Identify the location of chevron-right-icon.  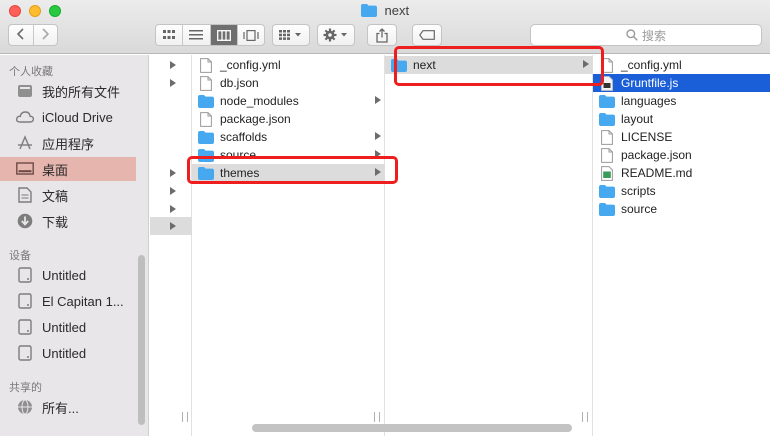
(46, 34).